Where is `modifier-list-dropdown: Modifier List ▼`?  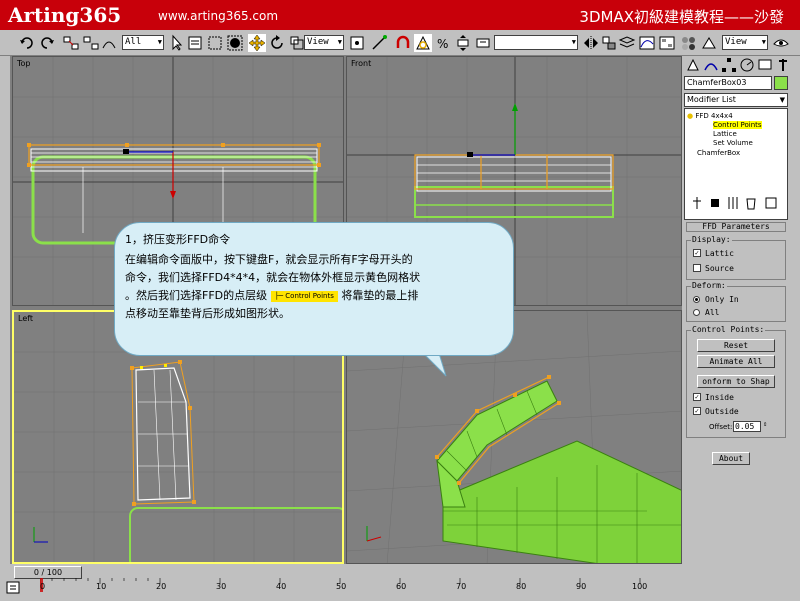
modifier-list-dropdown: Modifier List ▼ is located at coordinates (736, 100).